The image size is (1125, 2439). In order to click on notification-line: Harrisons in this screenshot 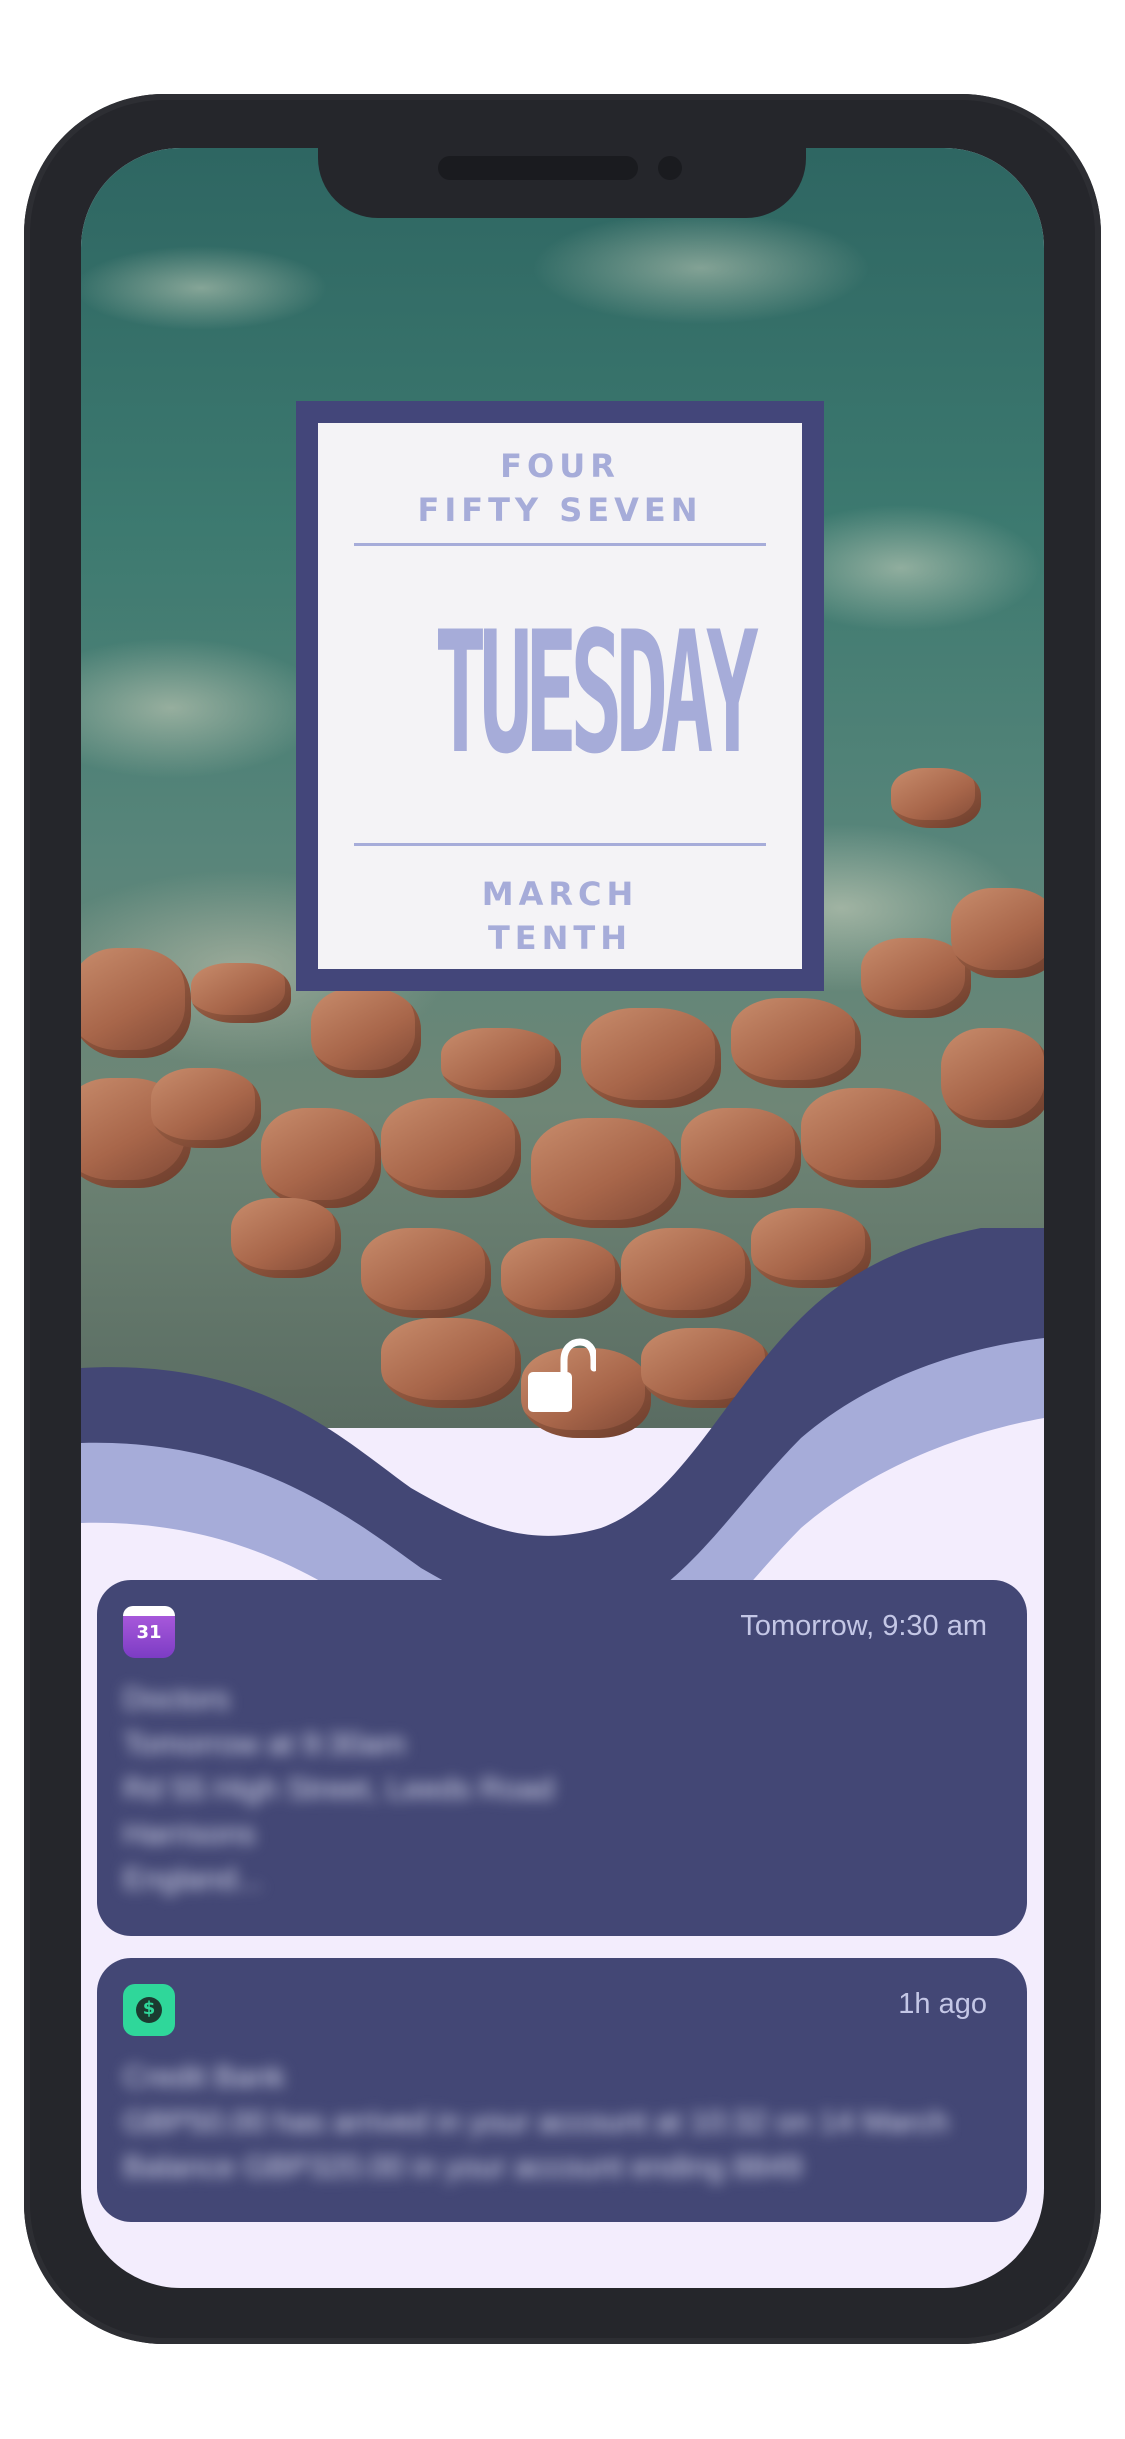, I will do `click(189, 1833)`.